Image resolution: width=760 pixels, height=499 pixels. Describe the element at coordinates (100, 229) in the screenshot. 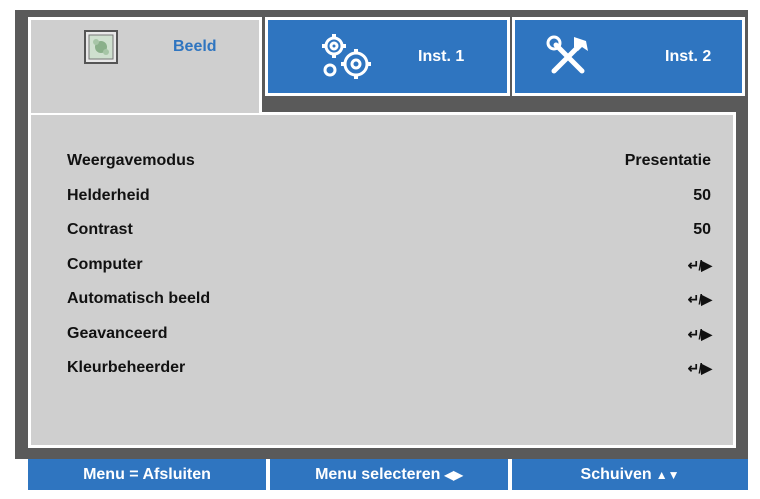

I see `menu-item-label: Contrast` at that location.